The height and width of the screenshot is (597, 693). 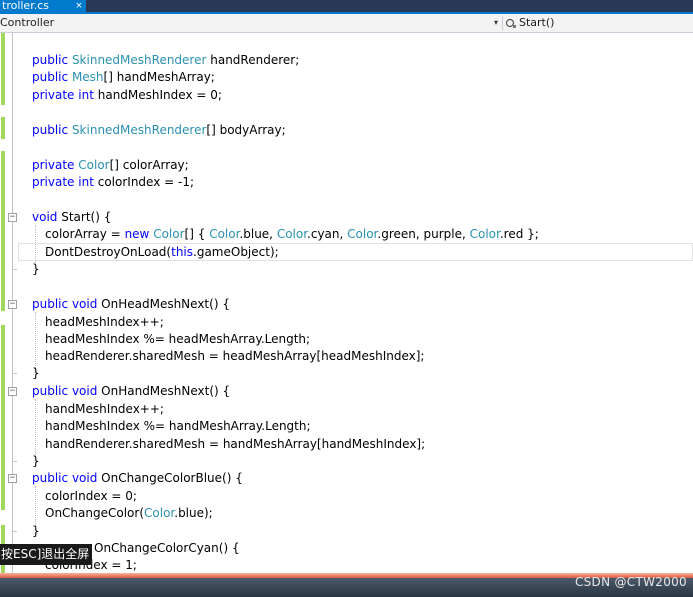 I want to click on code-token: Start() {, so click(x=84, y=217).